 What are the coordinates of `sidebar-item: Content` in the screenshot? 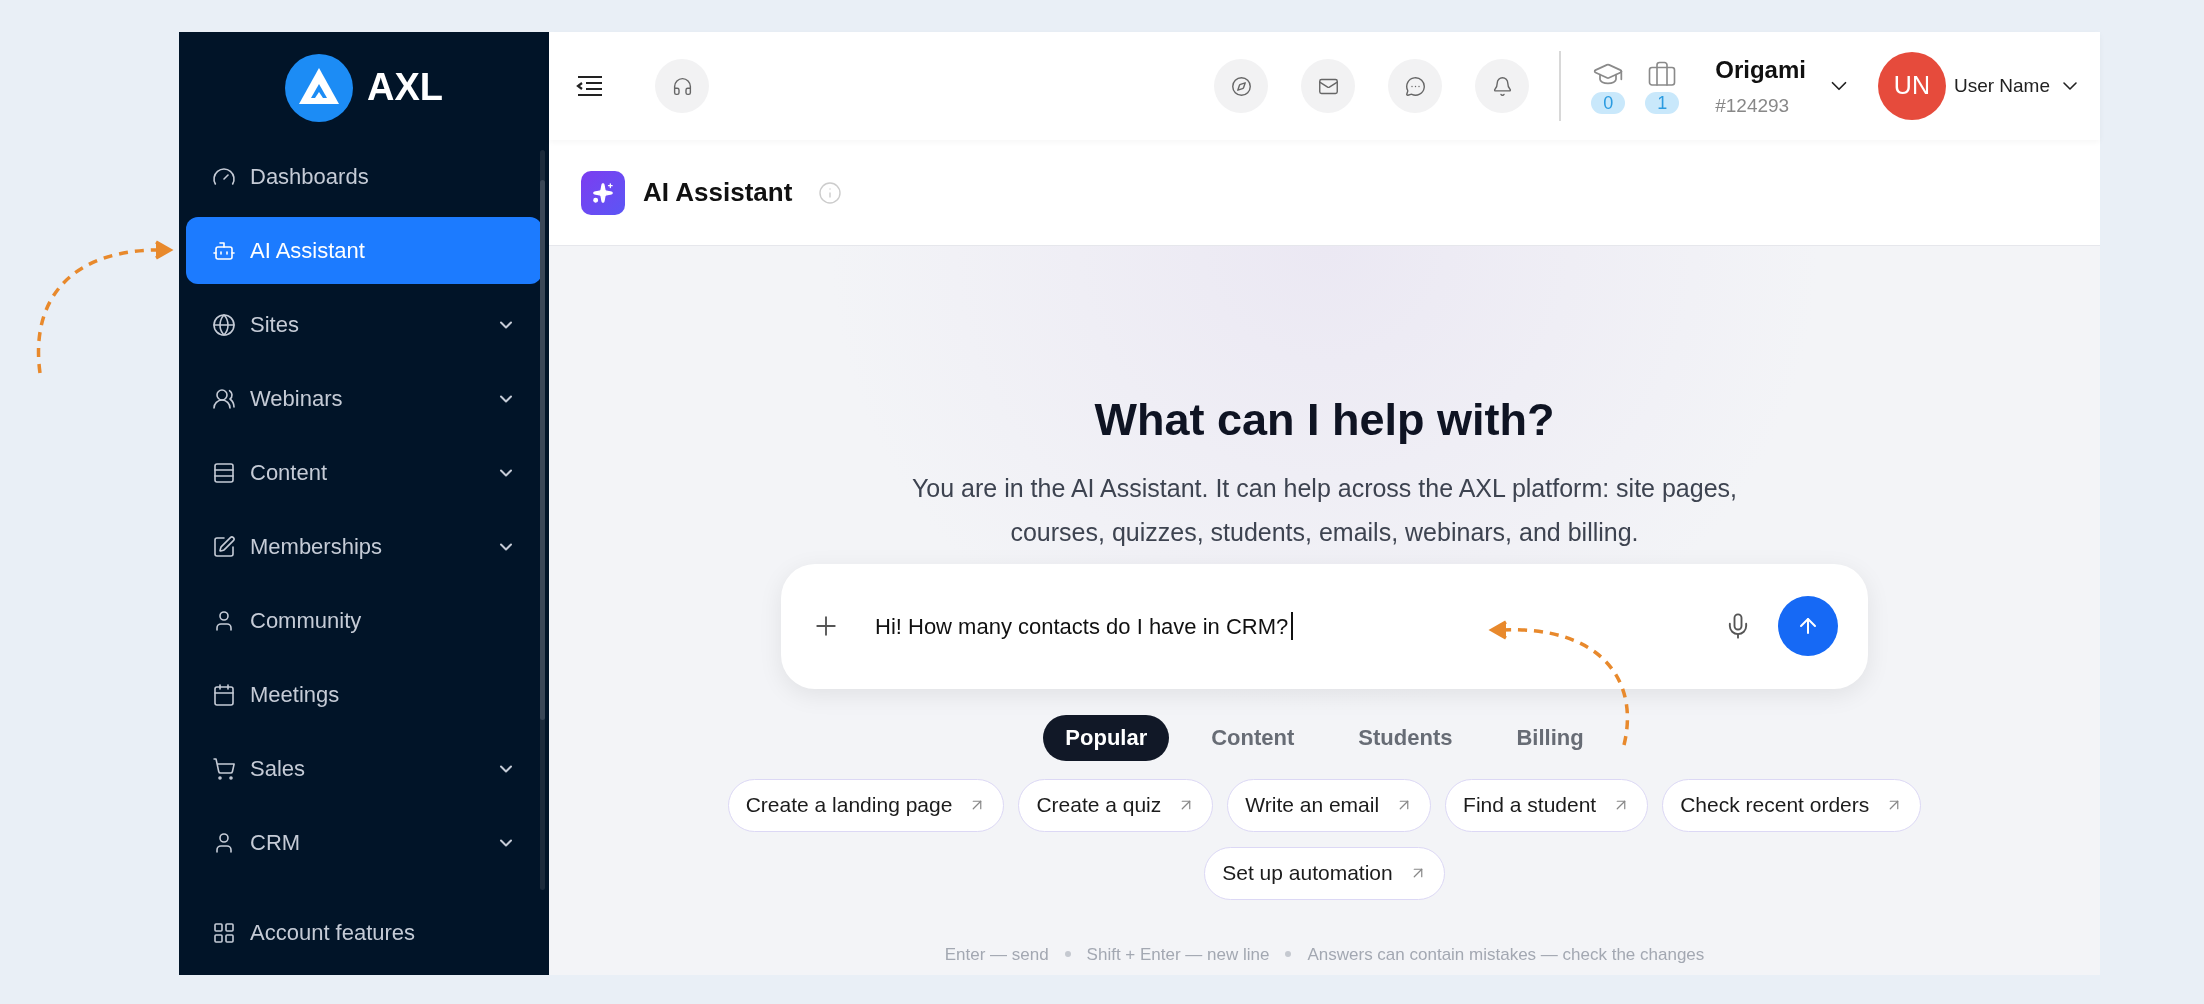 It's located at (364, 472).